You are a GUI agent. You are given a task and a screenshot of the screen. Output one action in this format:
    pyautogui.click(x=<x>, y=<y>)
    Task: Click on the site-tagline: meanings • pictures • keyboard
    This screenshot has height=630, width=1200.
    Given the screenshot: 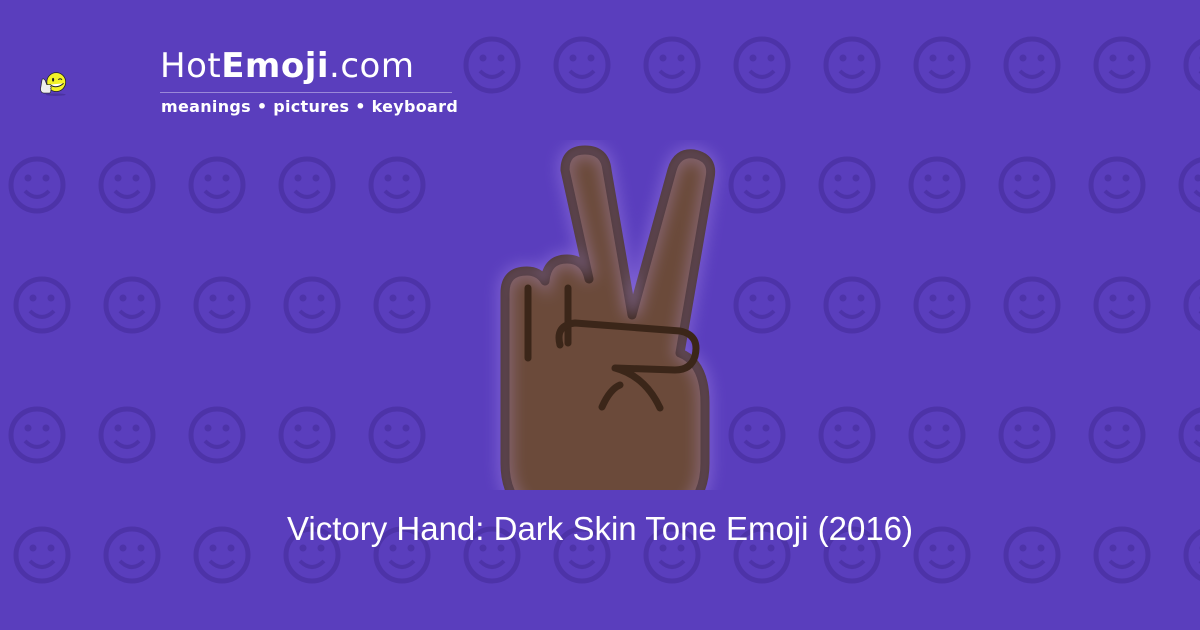 What is the action you would take?
    pyautogui.click(x=310, y=106)
    